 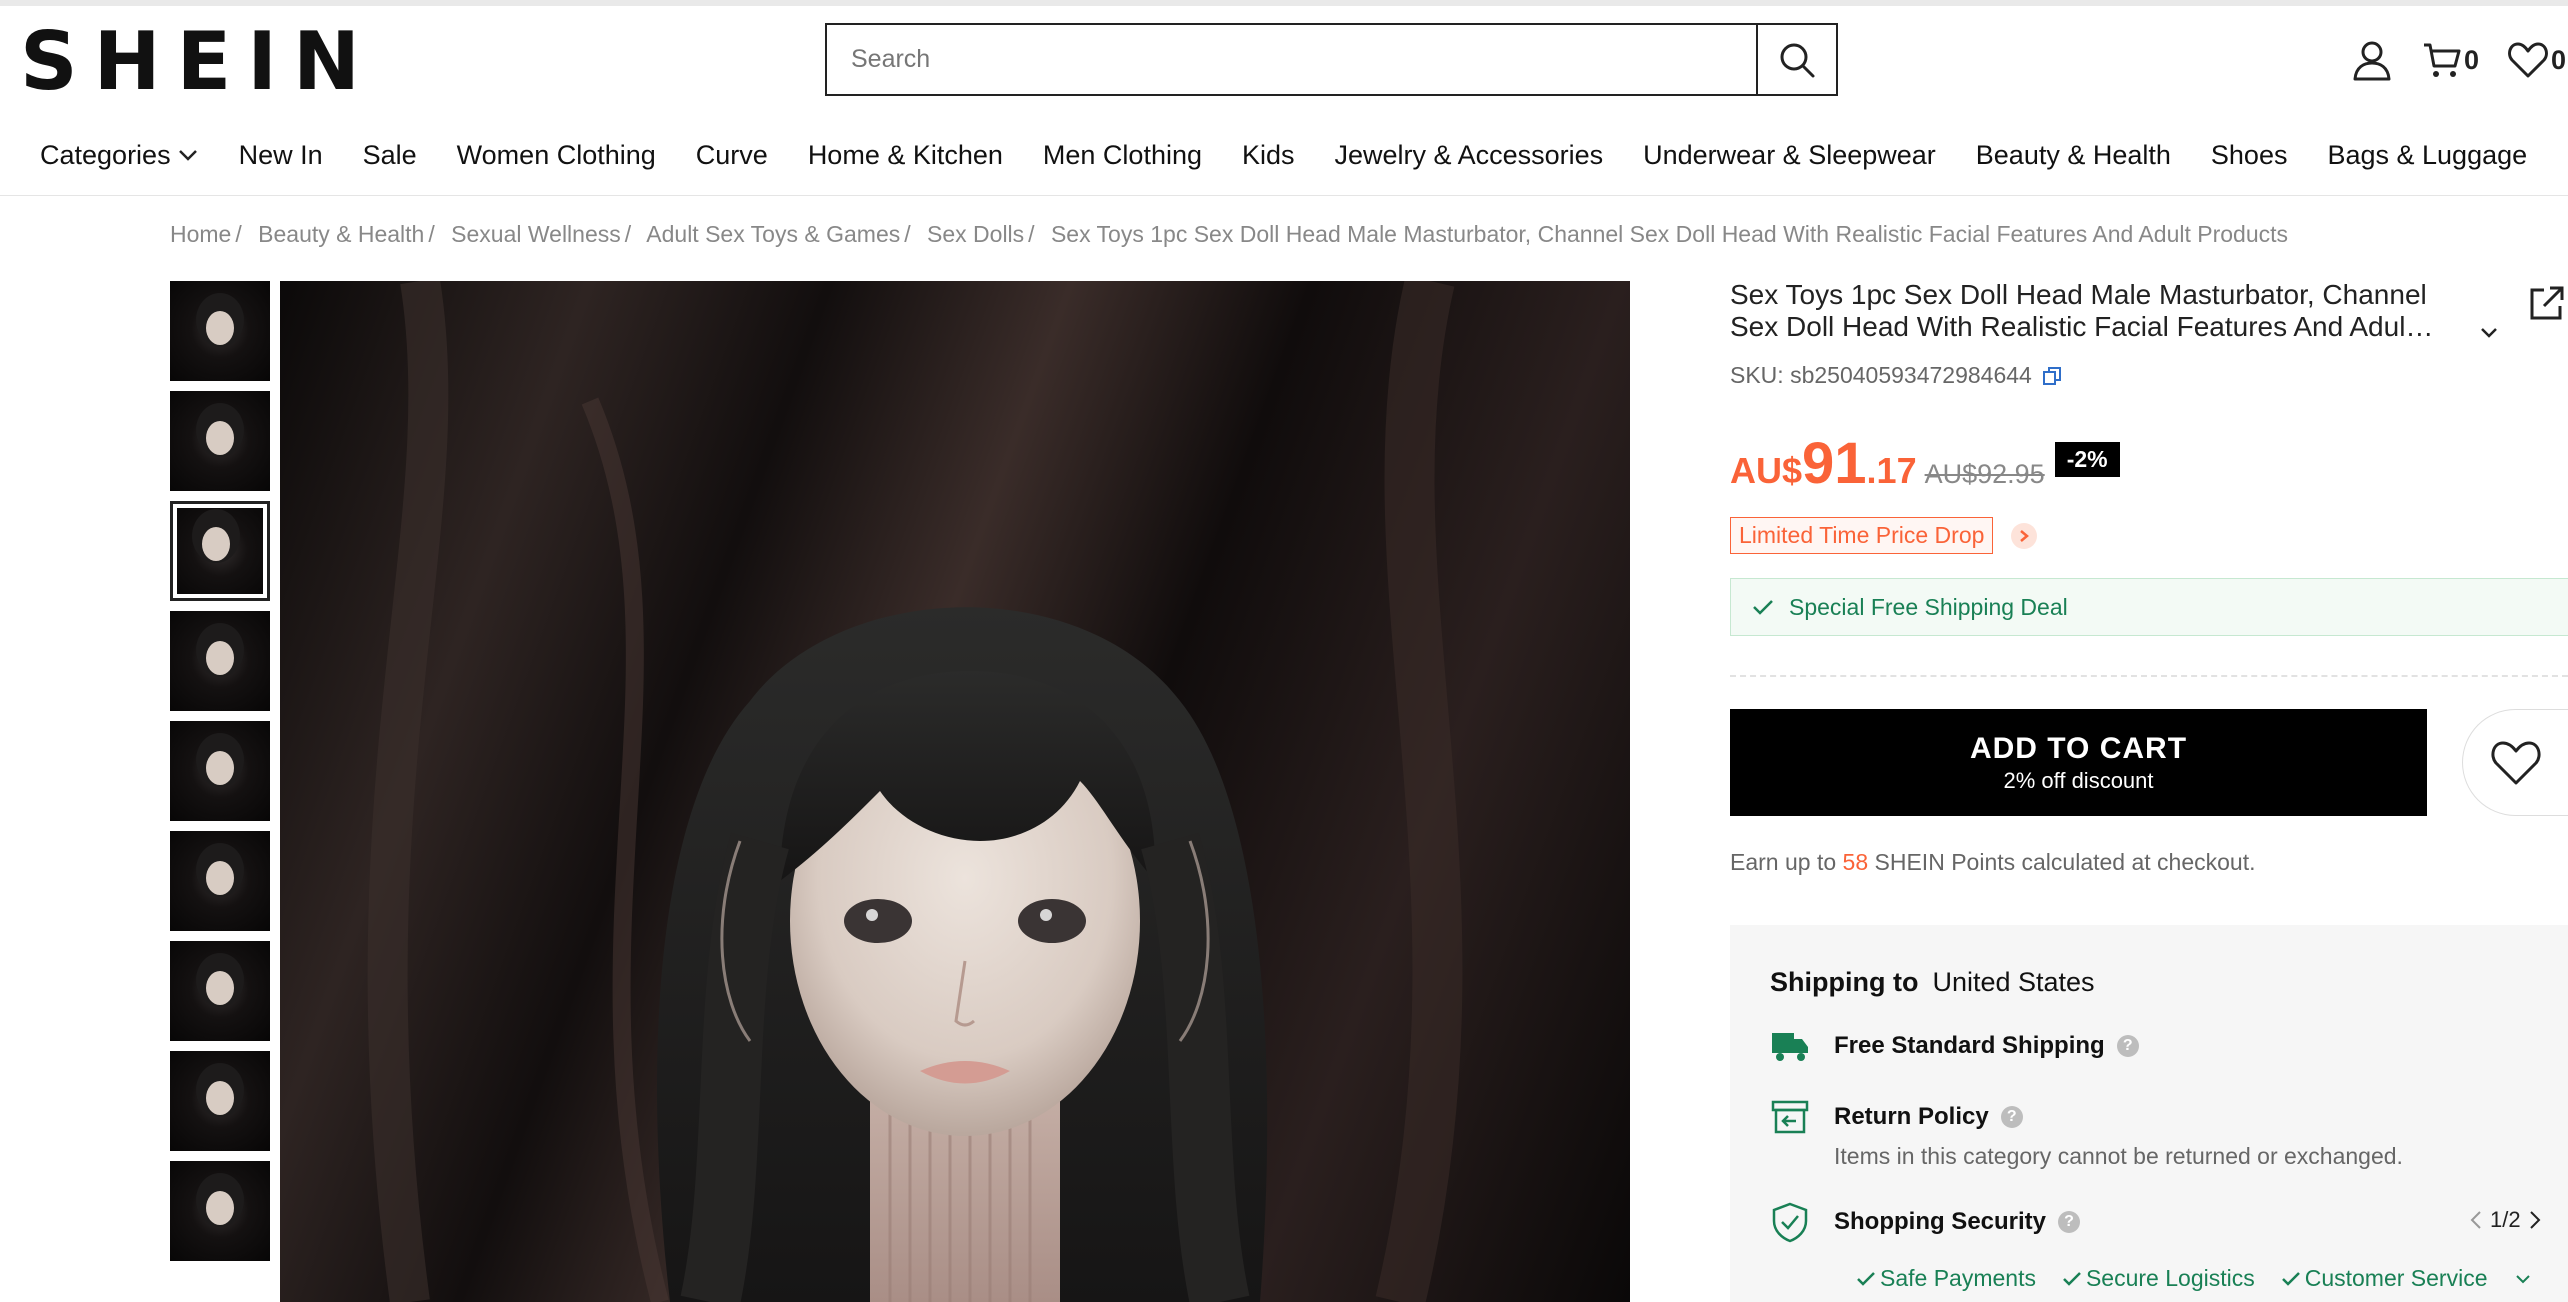 What do you see at coordinates (200, 234) in the screenshot?
I see `breadcrumb-home: Home` at bounding box center [200, 234].